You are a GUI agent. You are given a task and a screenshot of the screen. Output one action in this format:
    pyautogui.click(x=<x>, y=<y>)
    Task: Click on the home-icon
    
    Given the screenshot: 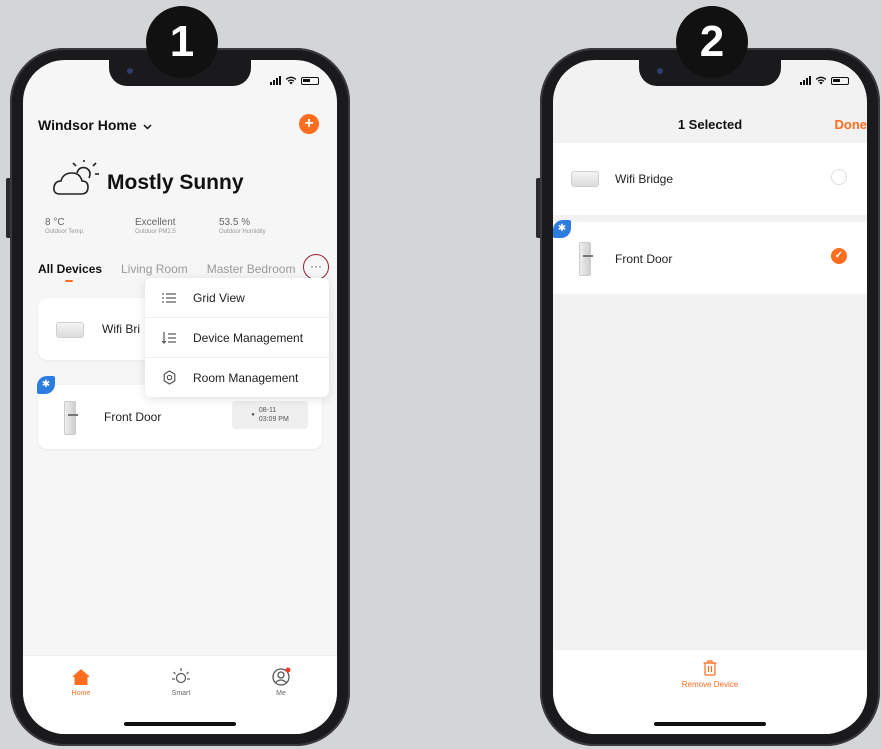 What is the action you would take?
    pyautogui.click(x=81, y=677)
    